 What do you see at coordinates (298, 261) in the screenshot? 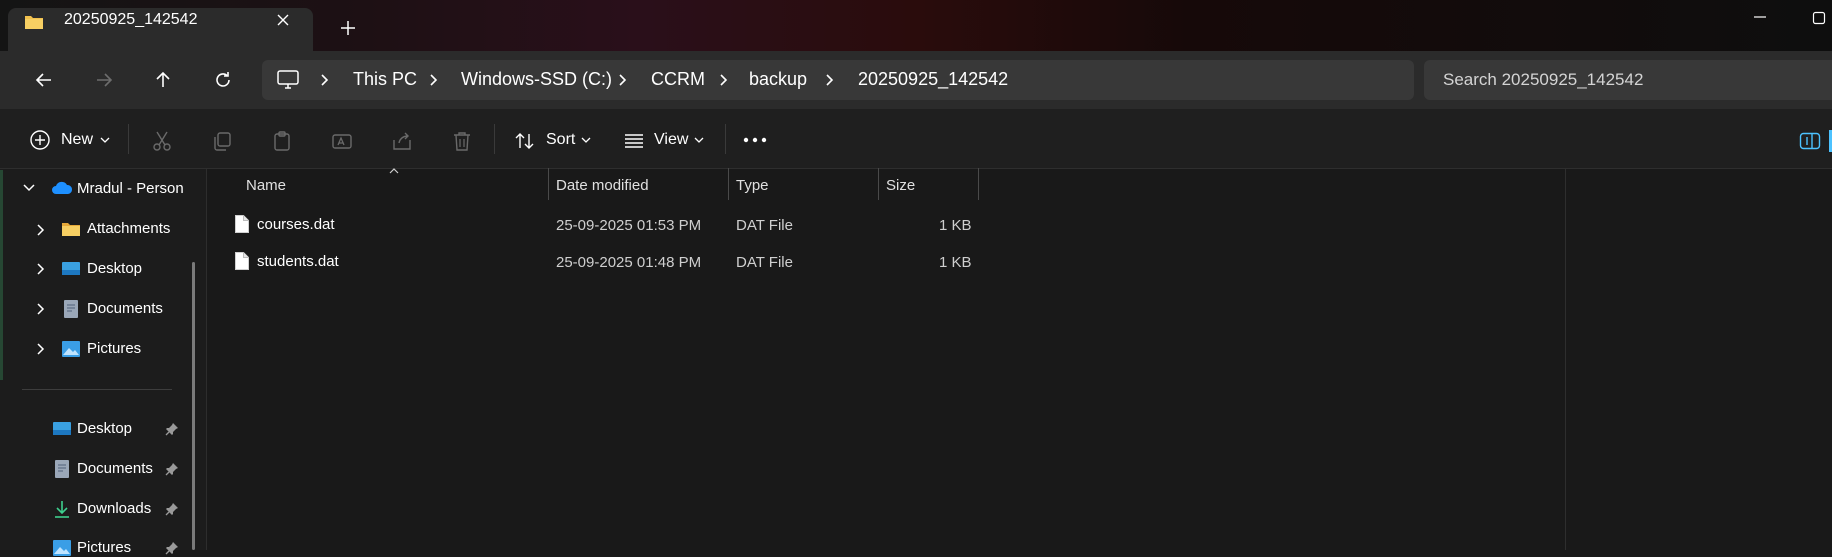
I see `file-name: students.dat` at bounding box center [298, 261].